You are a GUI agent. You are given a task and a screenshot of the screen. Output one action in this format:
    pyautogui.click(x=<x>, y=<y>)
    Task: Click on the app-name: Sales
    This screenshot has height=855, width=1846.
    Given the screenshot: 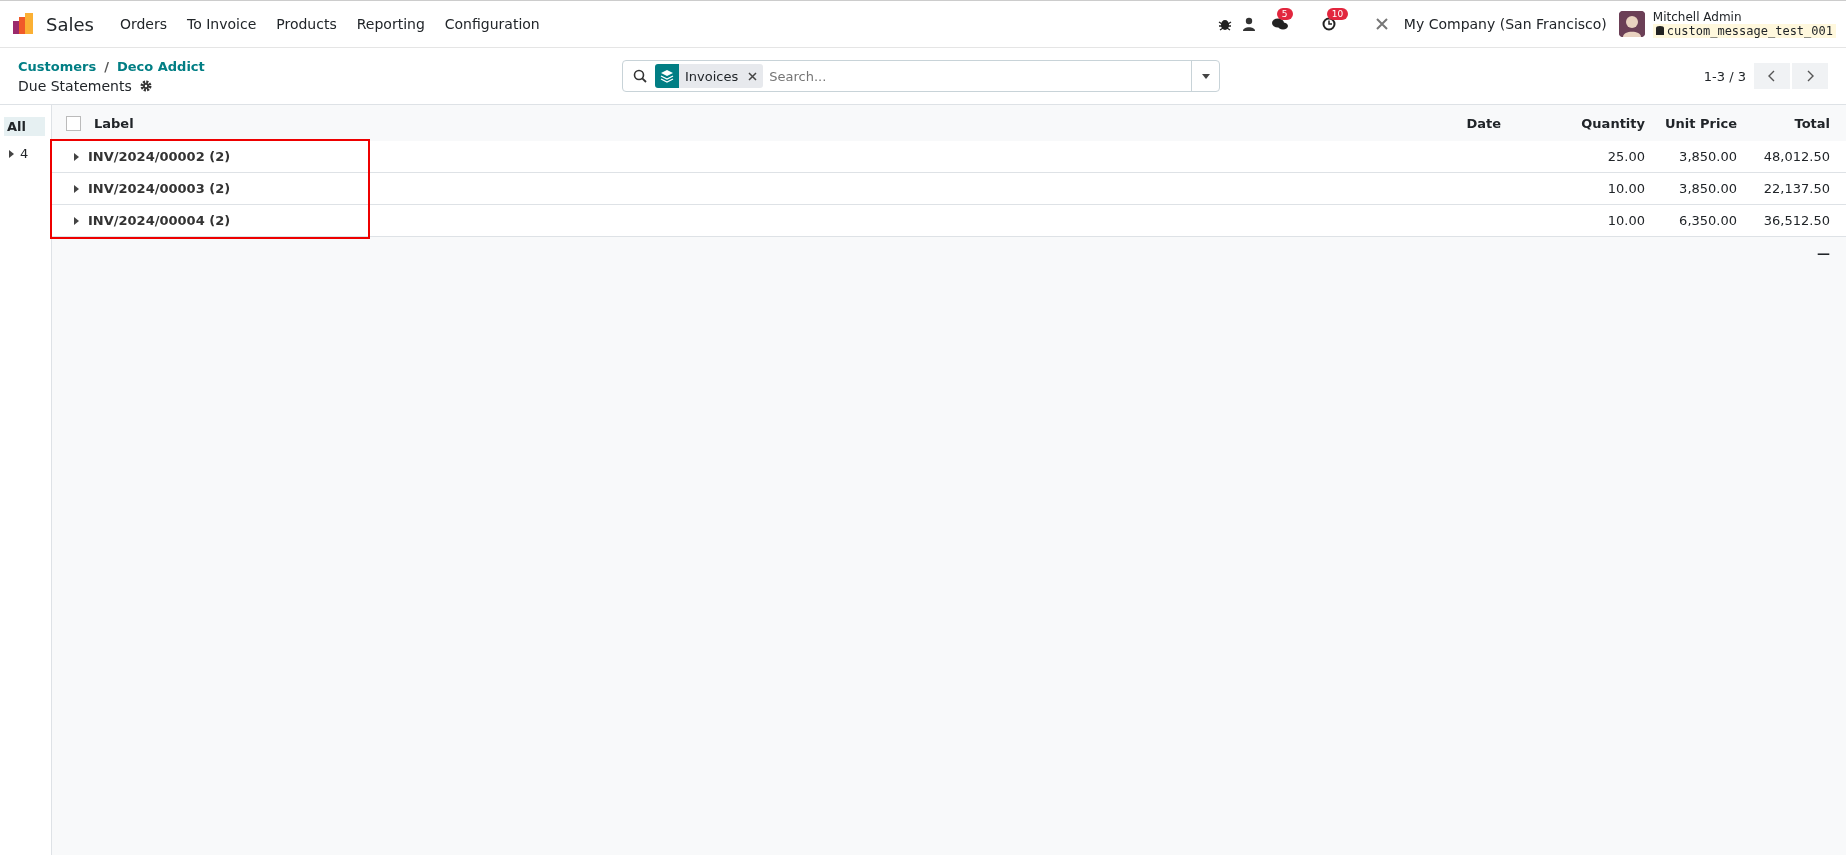 What is the action you would take?
    pyautogui.click(x=70, y=24)
    